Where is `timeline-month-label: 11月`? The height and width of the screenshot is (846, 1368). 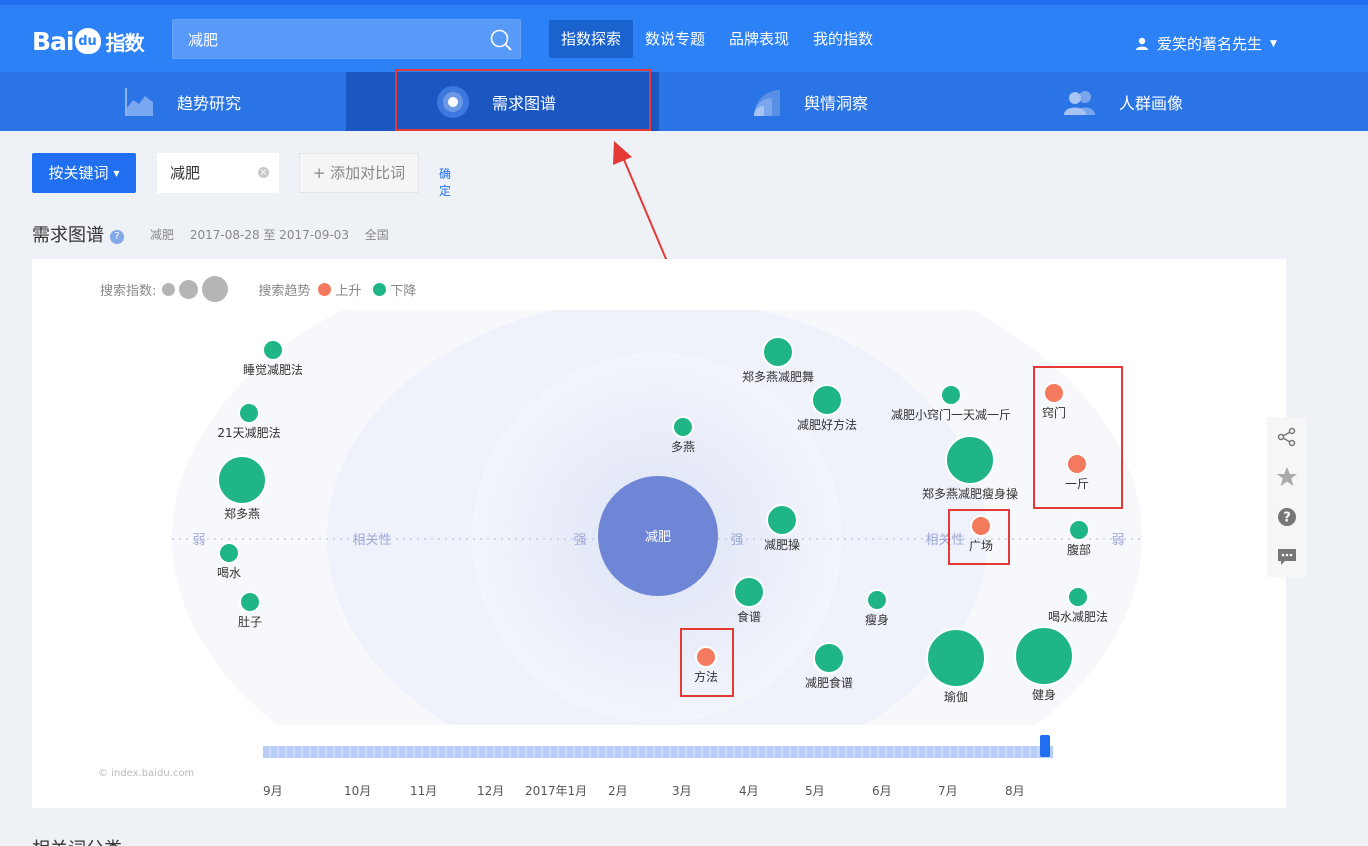 timeline-month-label: 11月 is located at coordinates (424, 791).